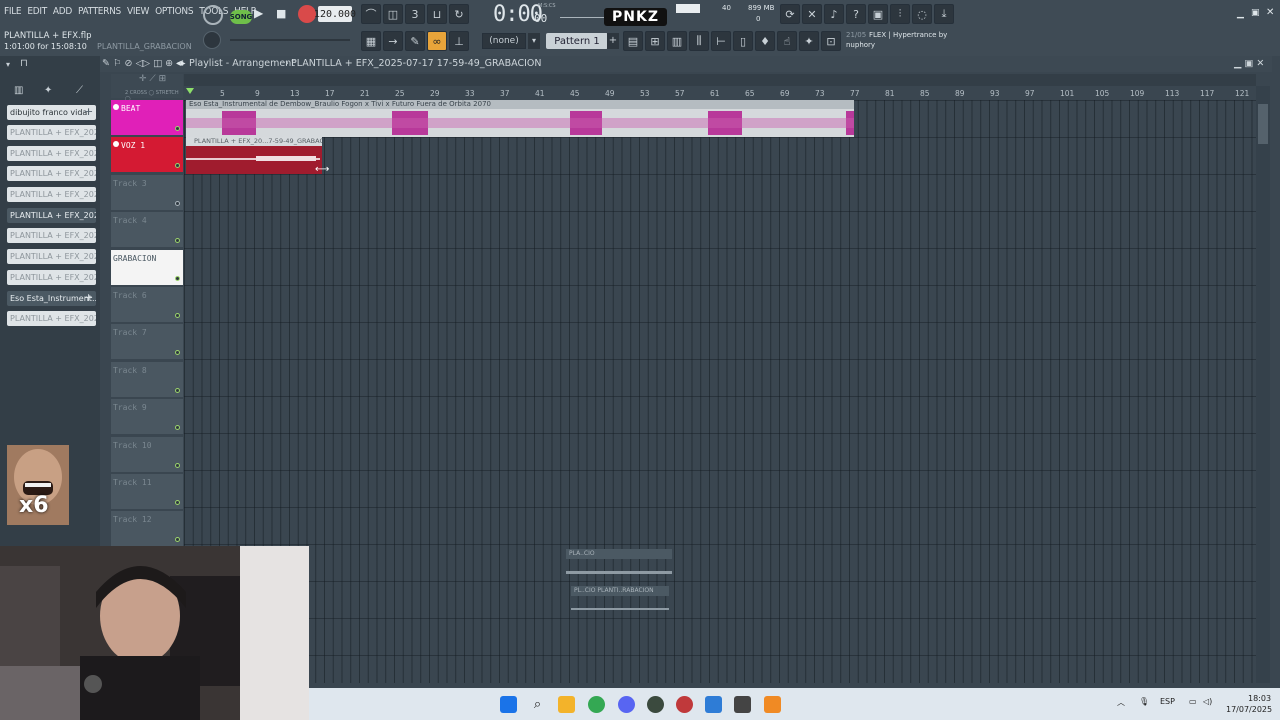 The image size is (1280, 720). Describe the element at coordinates (147, 529) in the screenshot. I see `track-header: Track 12` at that location.